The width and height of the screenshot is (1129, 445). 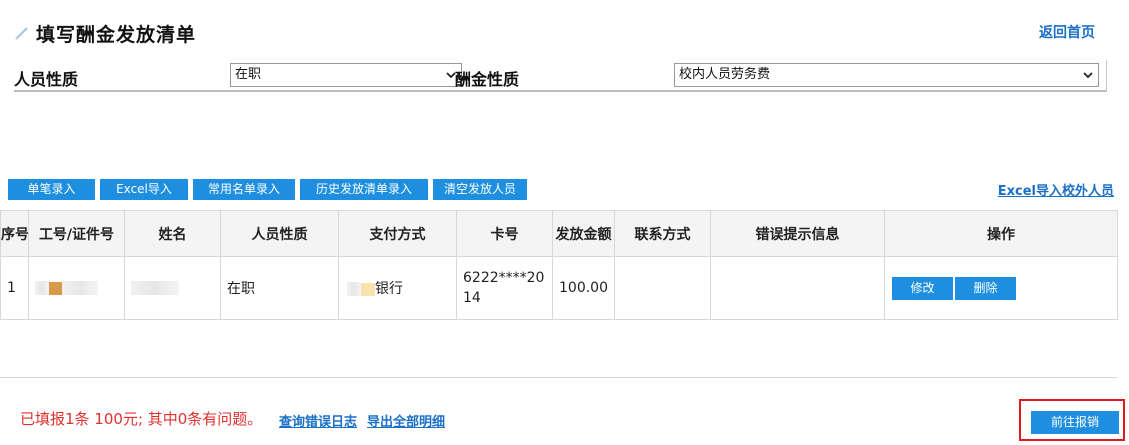 I want to click on action-toolbar: 单笔录入 Excel导入 常用名单录入 历史发放清单录入 清空发放人员, so click(x=267, y=189).